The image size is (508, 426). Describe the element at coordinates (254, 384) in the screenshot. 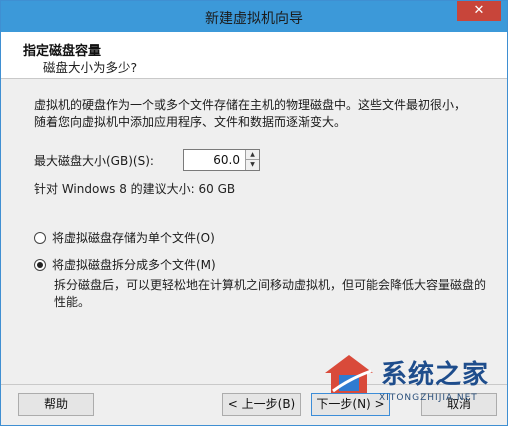

I see `footer-divider` at that location.